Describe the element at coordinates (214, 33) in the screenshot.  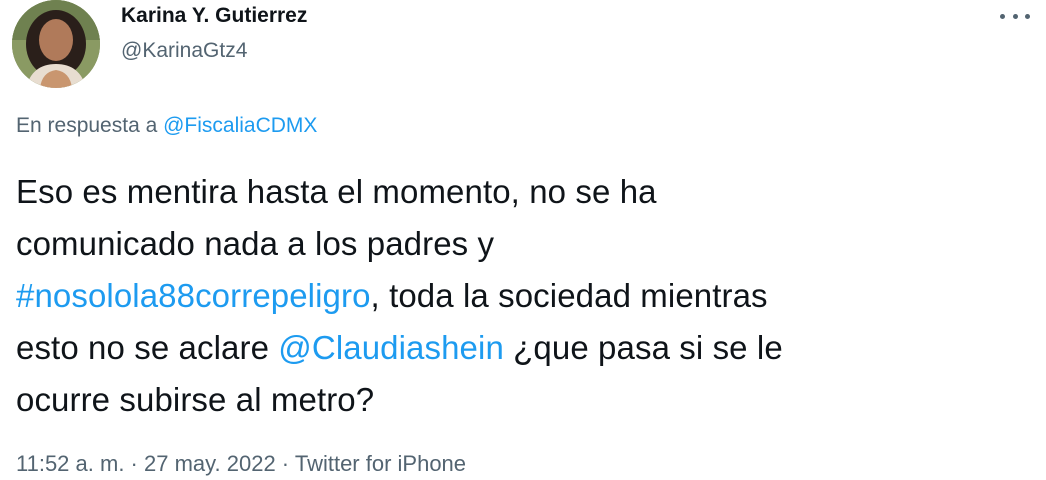
I see `user-info: Karina Y. Gutierrez @KarinaGtz4` at that location.